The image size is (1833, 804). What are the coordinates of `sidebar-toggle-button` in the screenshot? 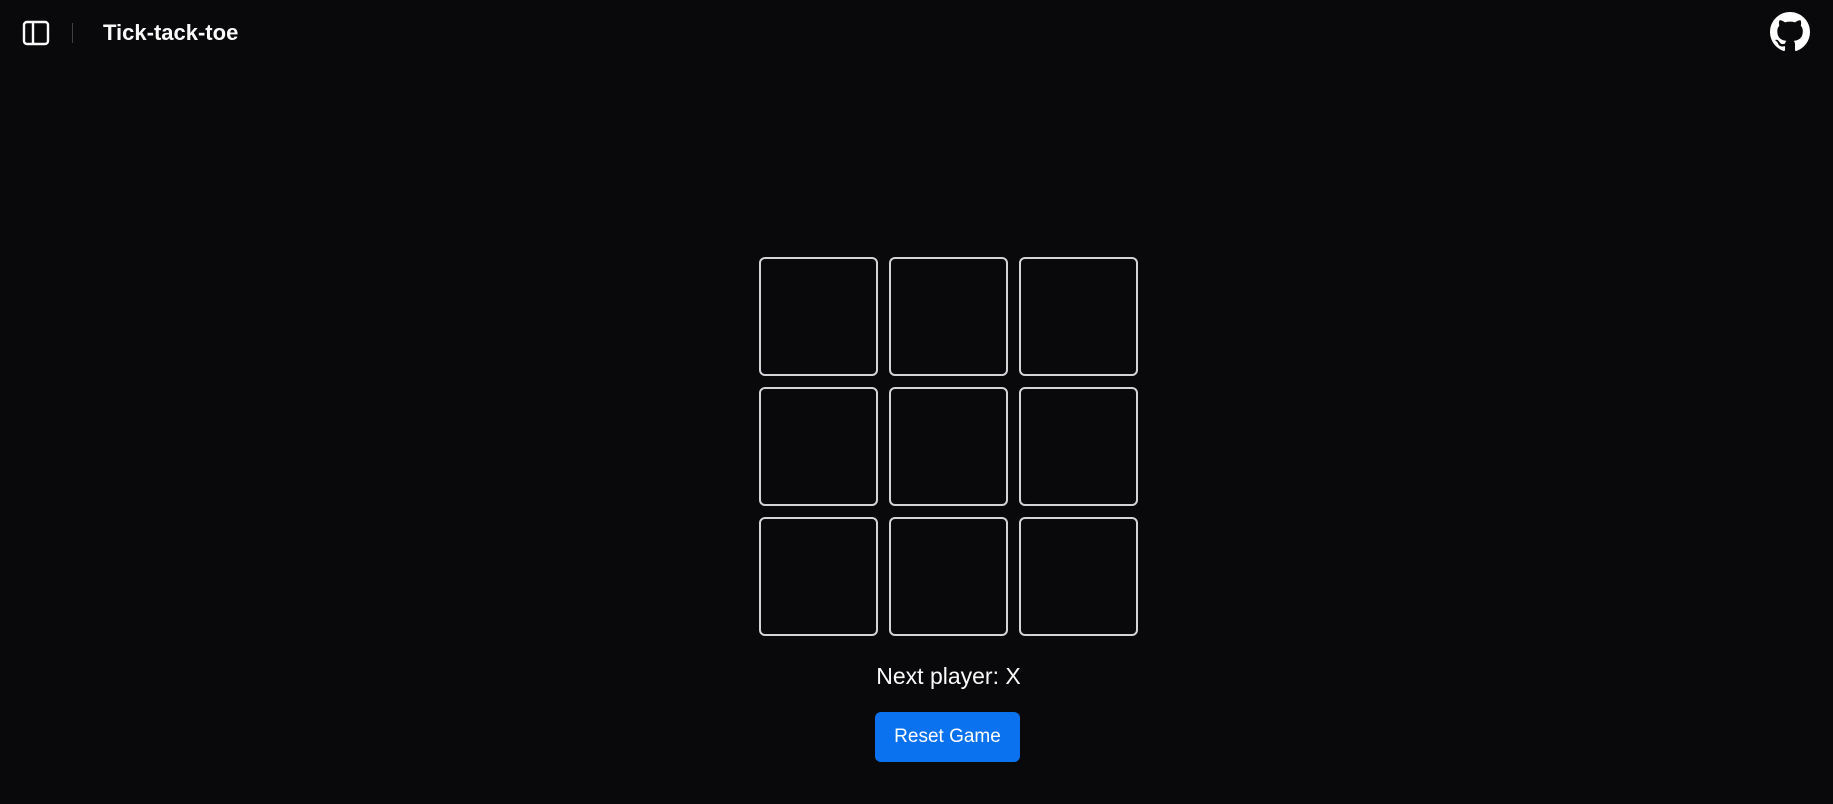 It's located at (36, 33).